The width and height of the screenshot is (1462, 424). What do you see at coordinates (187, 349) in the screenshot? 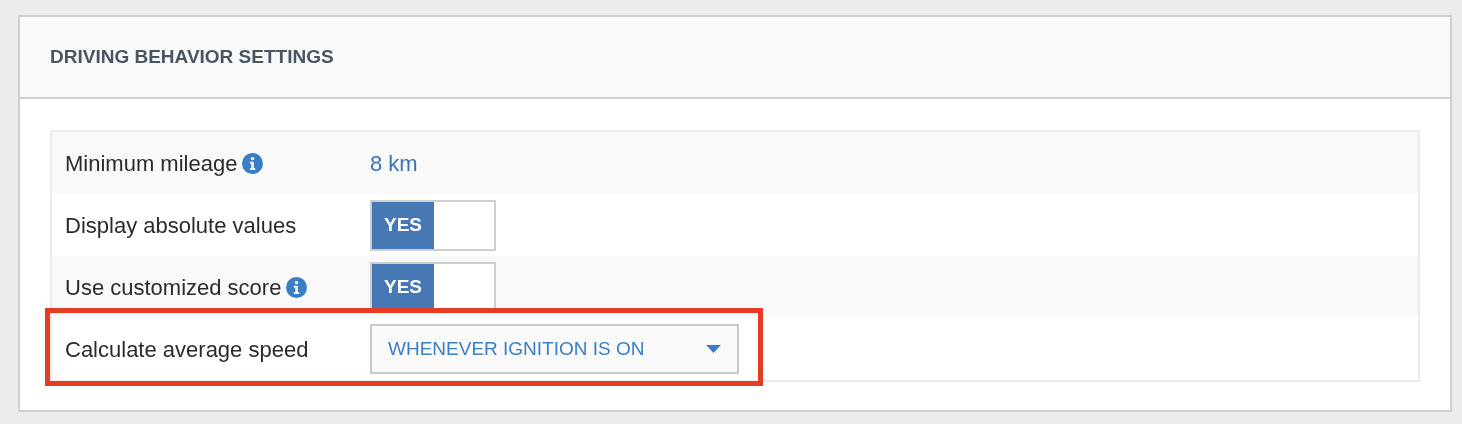
I see `setting-label: Calculate average speed` at bounding box center [187, 349].